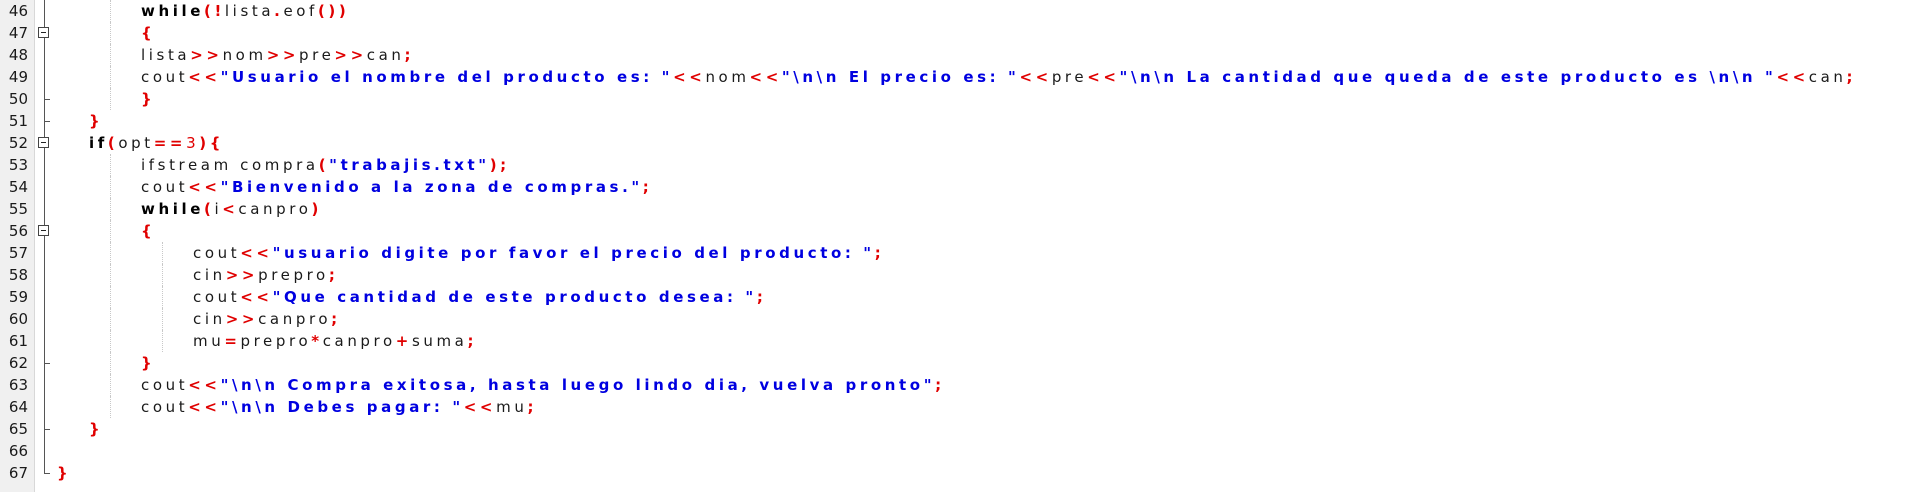 The width and height of the screenshot is (1920, 492). Describe the element at coordinates (18, 99) in the screenshot. I see `line-number: 50` at that location.